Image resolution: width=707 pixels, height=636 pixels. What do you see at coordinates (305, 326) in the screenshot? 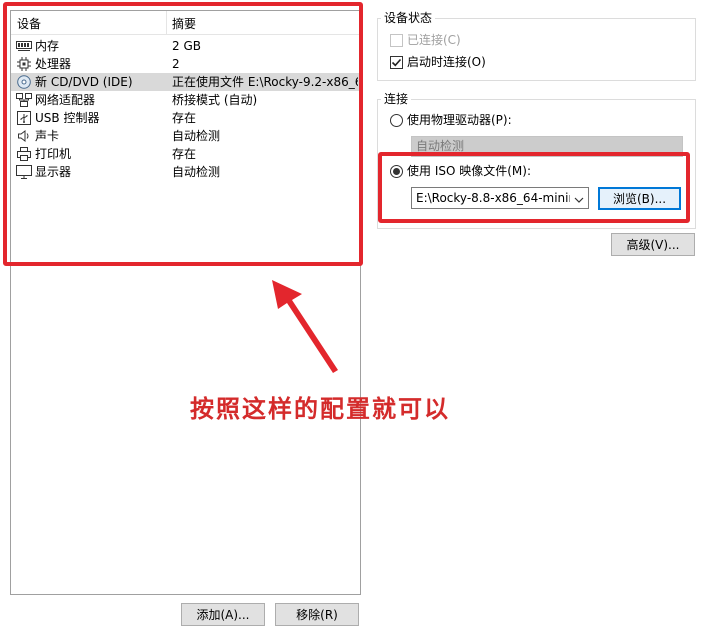
I see `annotation-arrow-icon` at bounding box center [305, 326].